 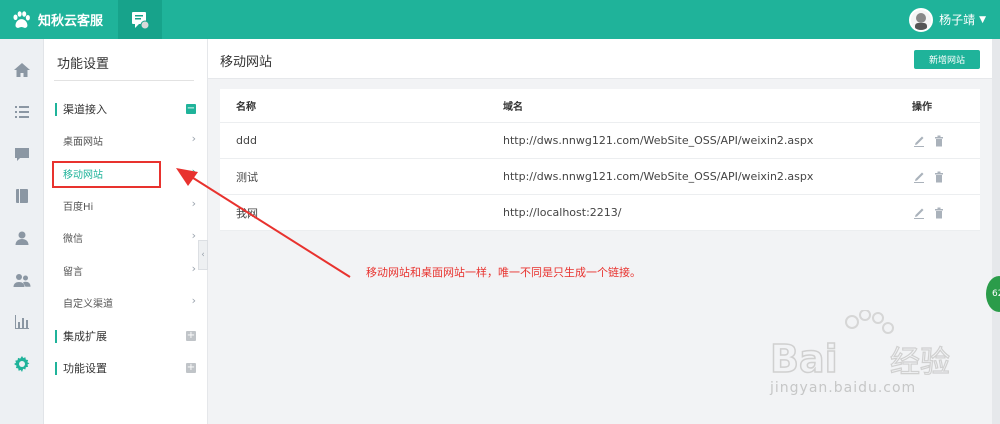 What do you see at coordinates (73, 239) in the screenshot?
I see `submenu-item-label: 微信` at bounding box center [73, 239].